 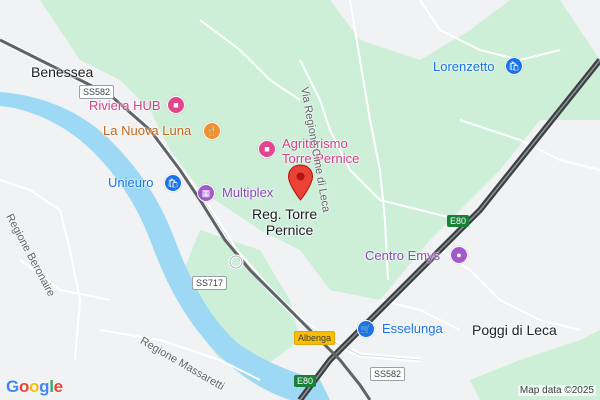 What do you see at coordinates (125, 106) in the screenshot?
I see `poi-riviera-hub-label: Riviera HUB` at bounding box center [125, 106].